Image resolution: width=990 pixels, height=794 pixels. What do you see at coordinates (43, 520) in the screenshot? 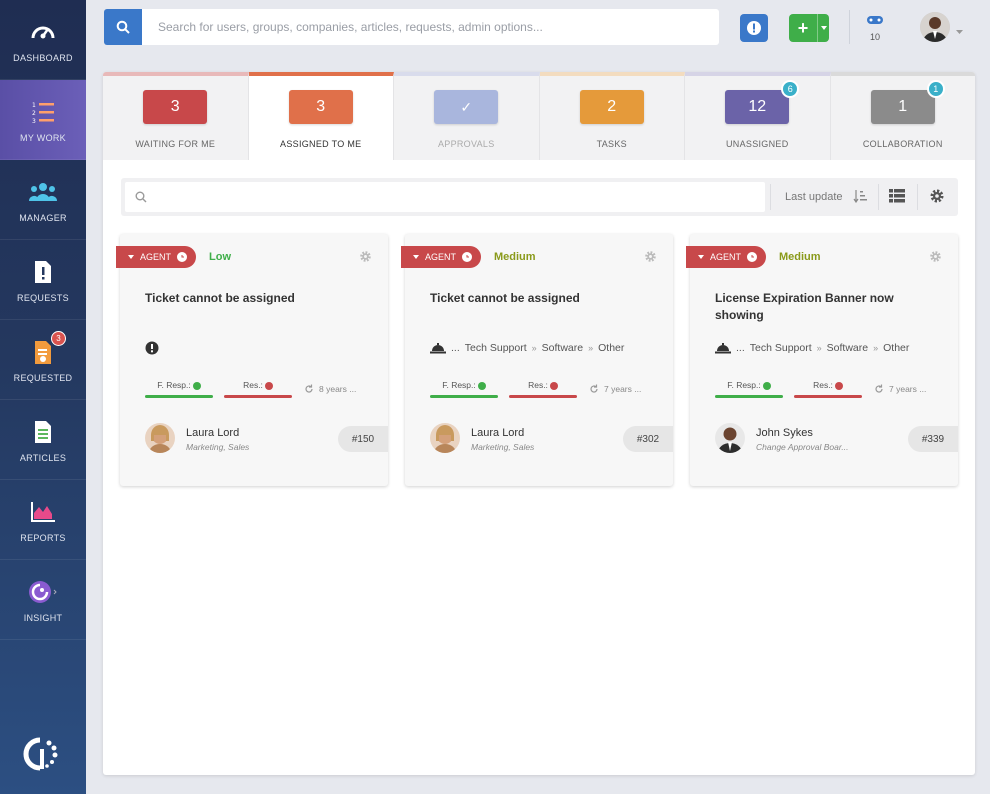
I see `sidebar-item-reports: REPORTS` at bounding box center [43, 520].